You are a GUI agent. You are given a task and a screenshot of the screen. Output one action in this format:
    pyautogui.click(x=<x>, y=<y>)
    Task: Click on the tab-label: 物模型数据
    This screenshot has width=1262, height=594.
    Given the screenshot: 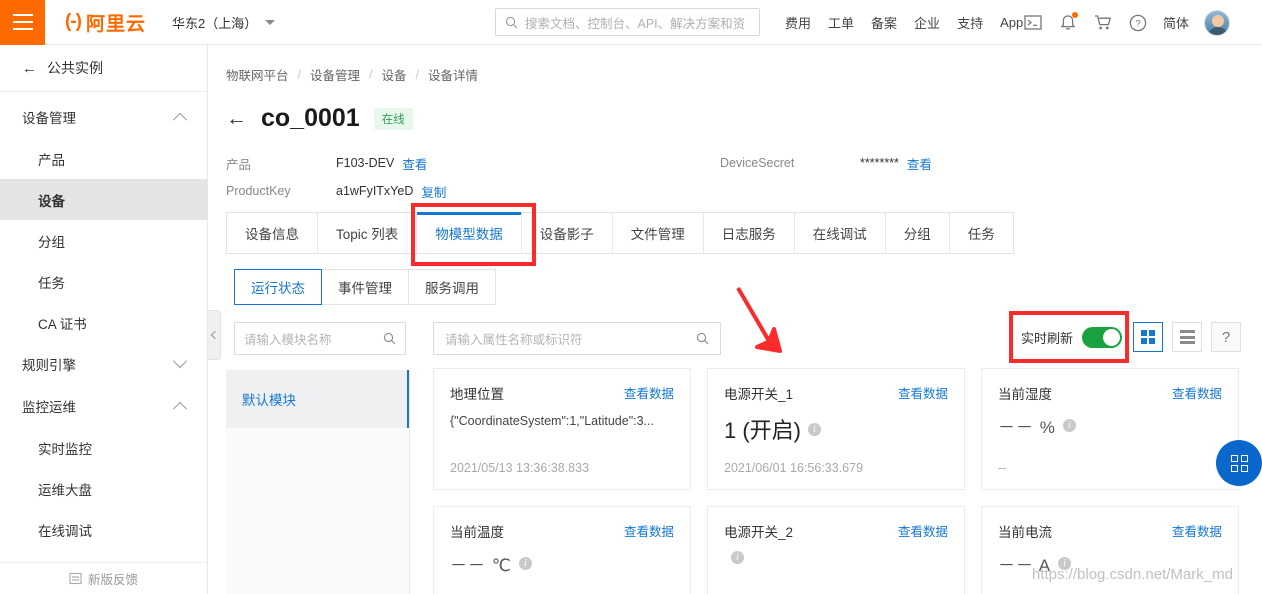 What is the action you would take?
    pyautogui.click(x=469, y=234)
    